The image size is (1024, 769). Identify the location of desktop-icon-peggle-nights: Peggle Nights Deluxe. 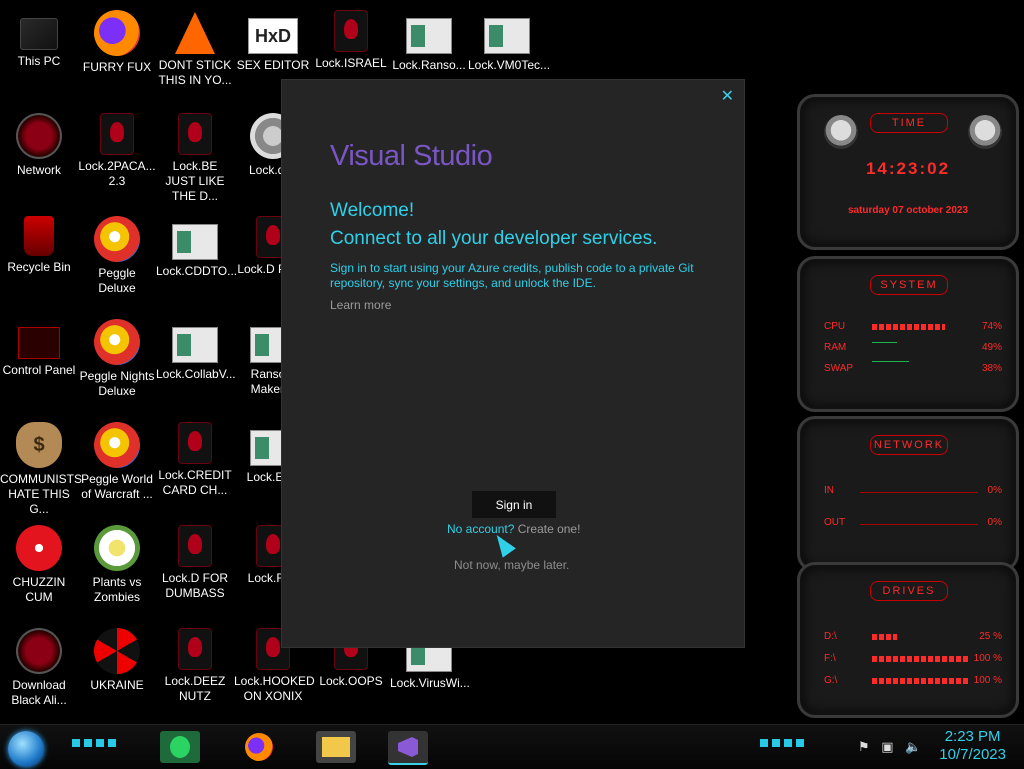
(117, 359).